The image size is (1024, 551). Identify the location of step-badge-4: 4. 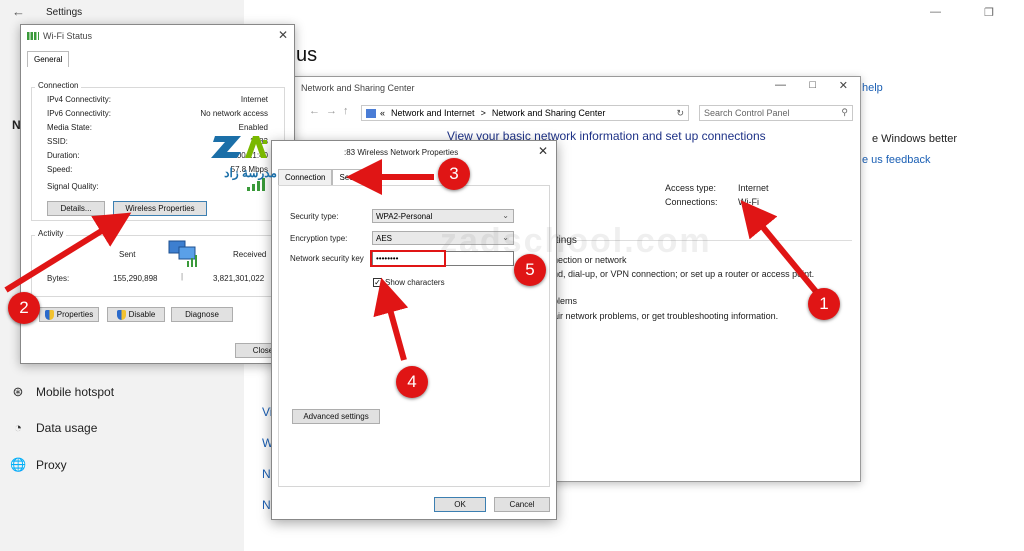
(412, 382).